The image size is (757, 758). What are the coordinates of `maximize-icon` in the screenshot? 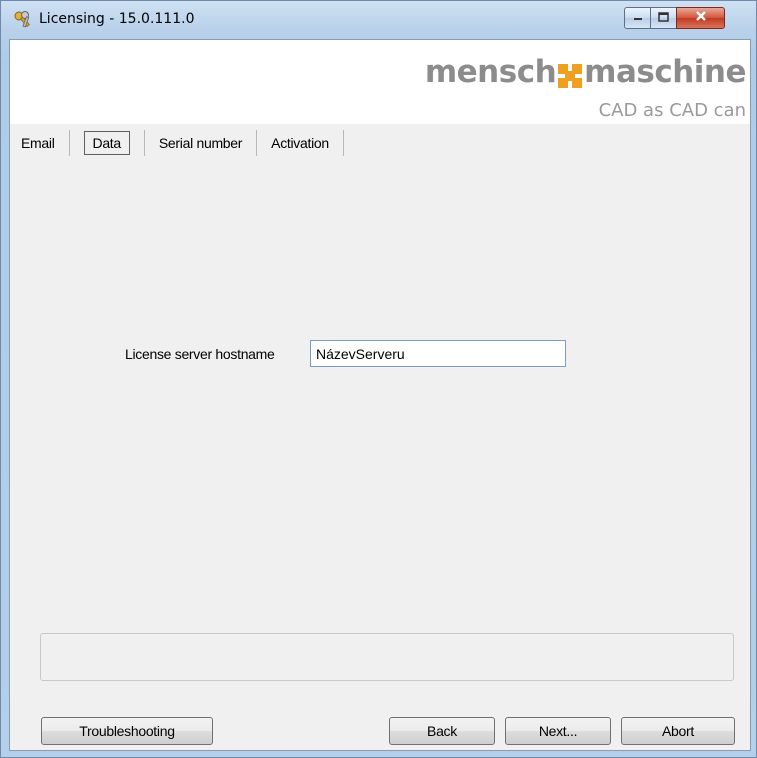 It's located at (663, 18).